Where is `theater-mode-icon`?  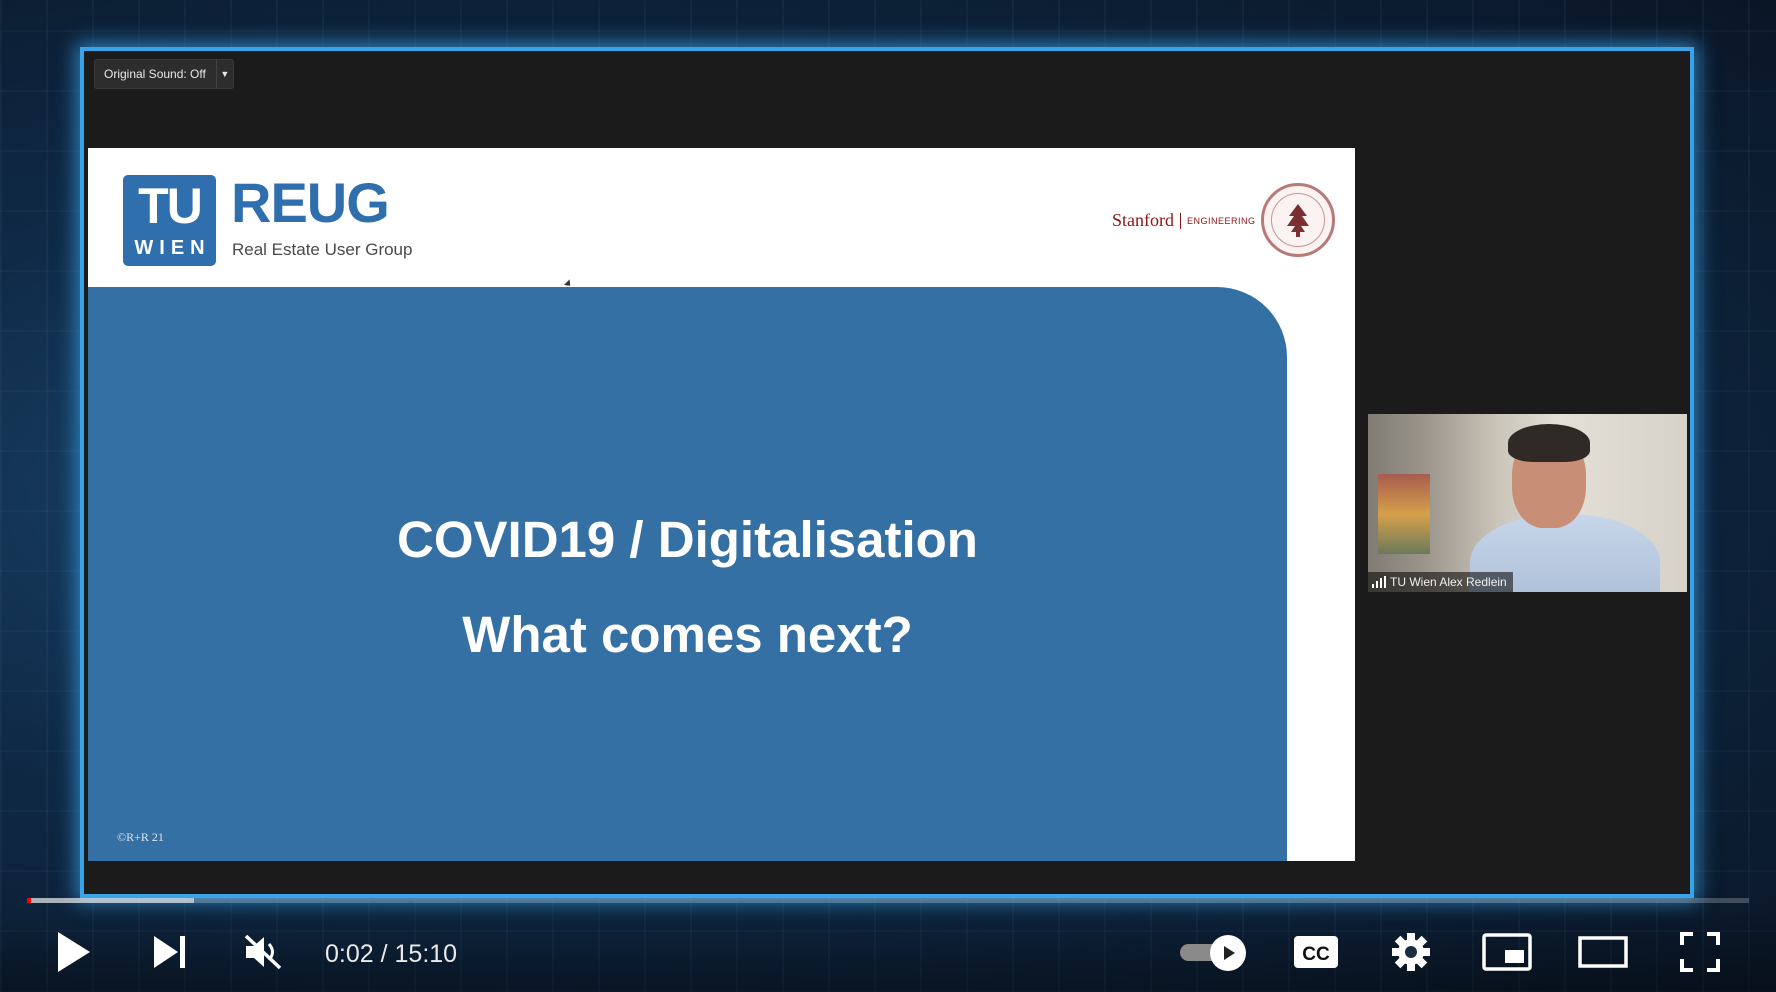
theater-mode-icon is located at coordinates (1603, 952).